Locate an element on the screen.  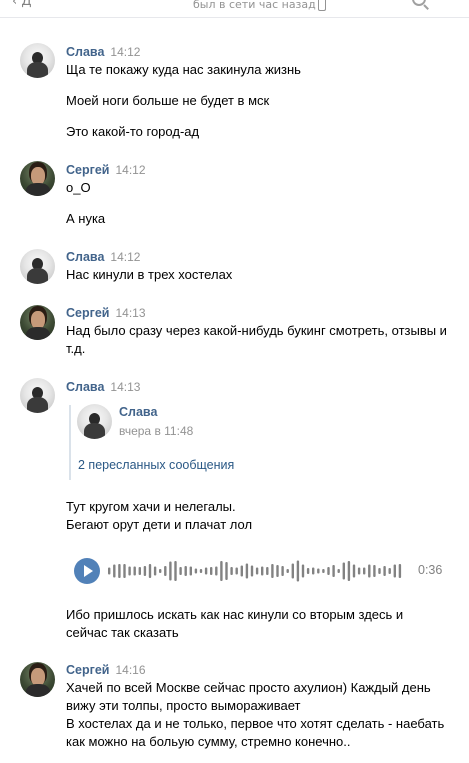
message-text: Бегают орут дети и плачат лол is located at coordinates (159, 524).